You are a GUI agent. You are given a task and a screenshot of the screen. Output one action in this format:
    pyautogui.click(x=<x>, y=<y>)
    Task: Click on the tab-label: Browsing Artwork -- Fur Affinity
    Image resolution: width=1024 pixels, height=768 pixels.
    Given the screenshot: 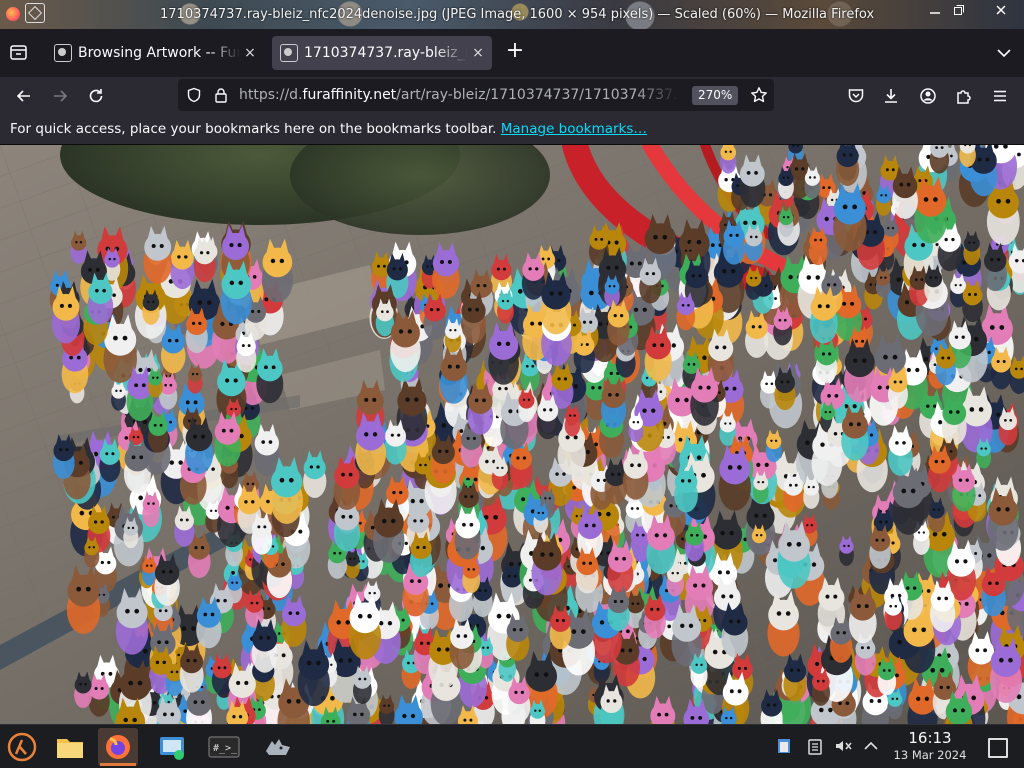 What is the action you would take?
    pyautogui.click(x=159, y=53)
    